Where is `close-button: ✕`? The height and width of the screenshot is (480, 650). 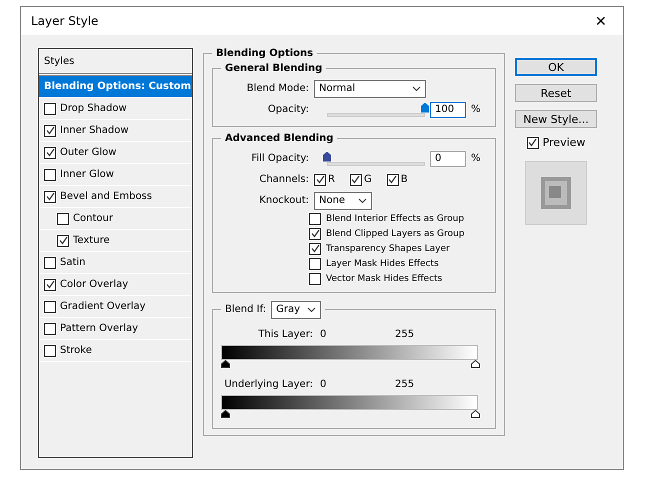
close-button: ✕ is located at coordinates (601, 21).